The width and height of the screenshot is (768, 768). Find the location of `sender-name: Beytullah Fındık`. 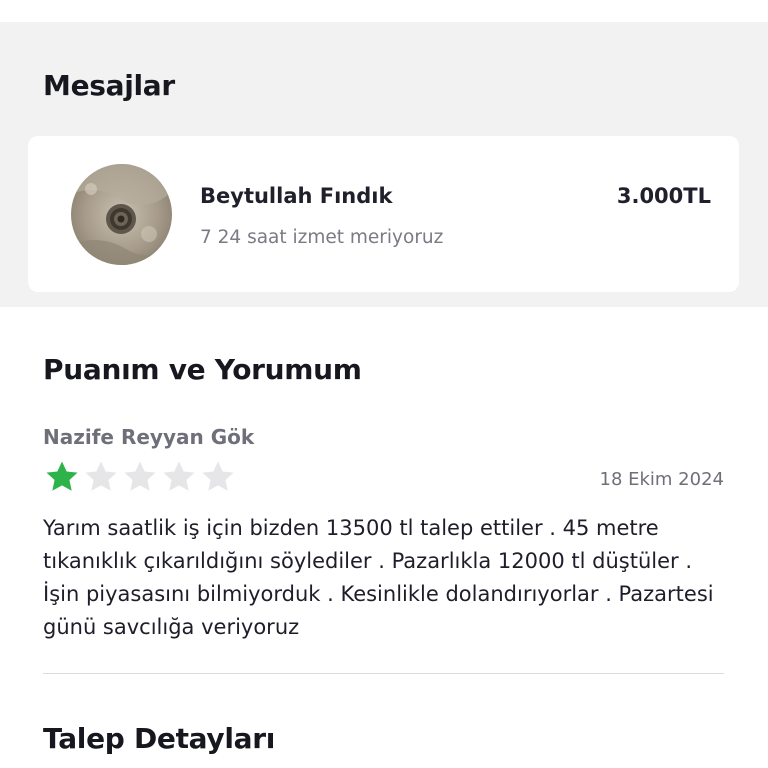

sender-name: Beytullah Fındık is located at coordinates (296, 196).